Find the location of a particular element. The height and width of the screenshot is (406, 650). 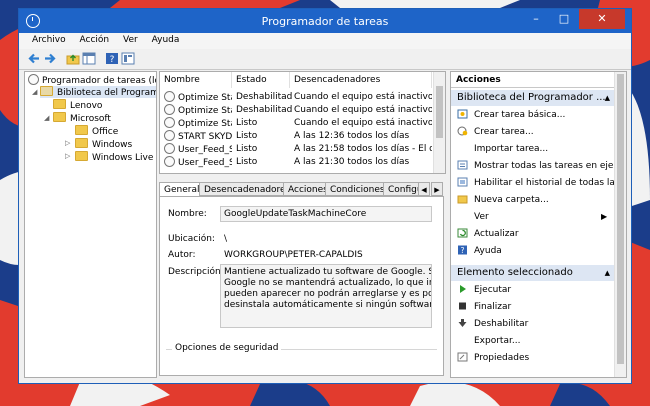

menu-accion: Acción is located at coordinates (95, 40).